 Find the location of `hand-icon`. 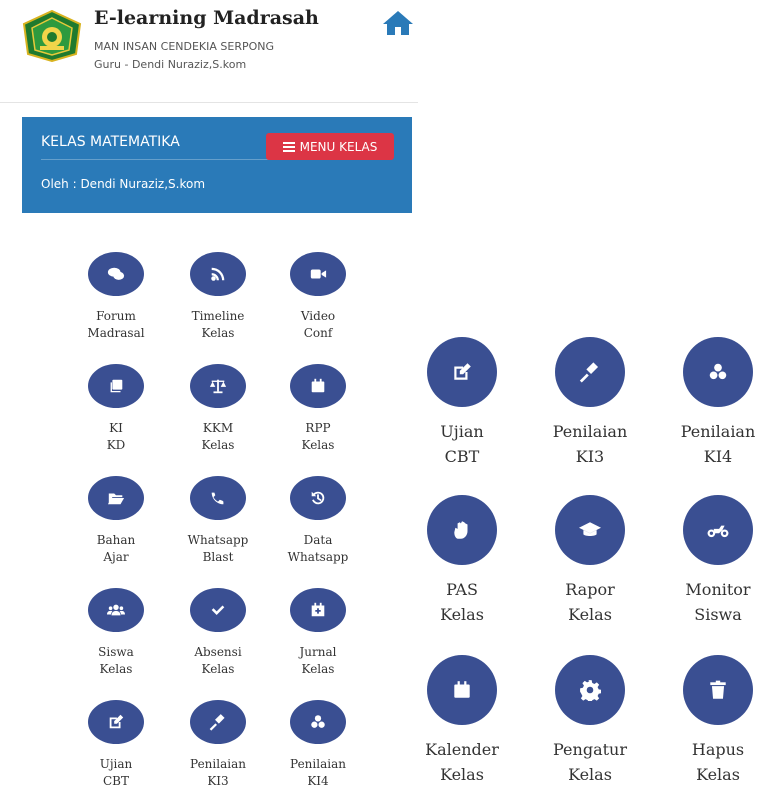

hand-icon is located at coordinates (462, 530).